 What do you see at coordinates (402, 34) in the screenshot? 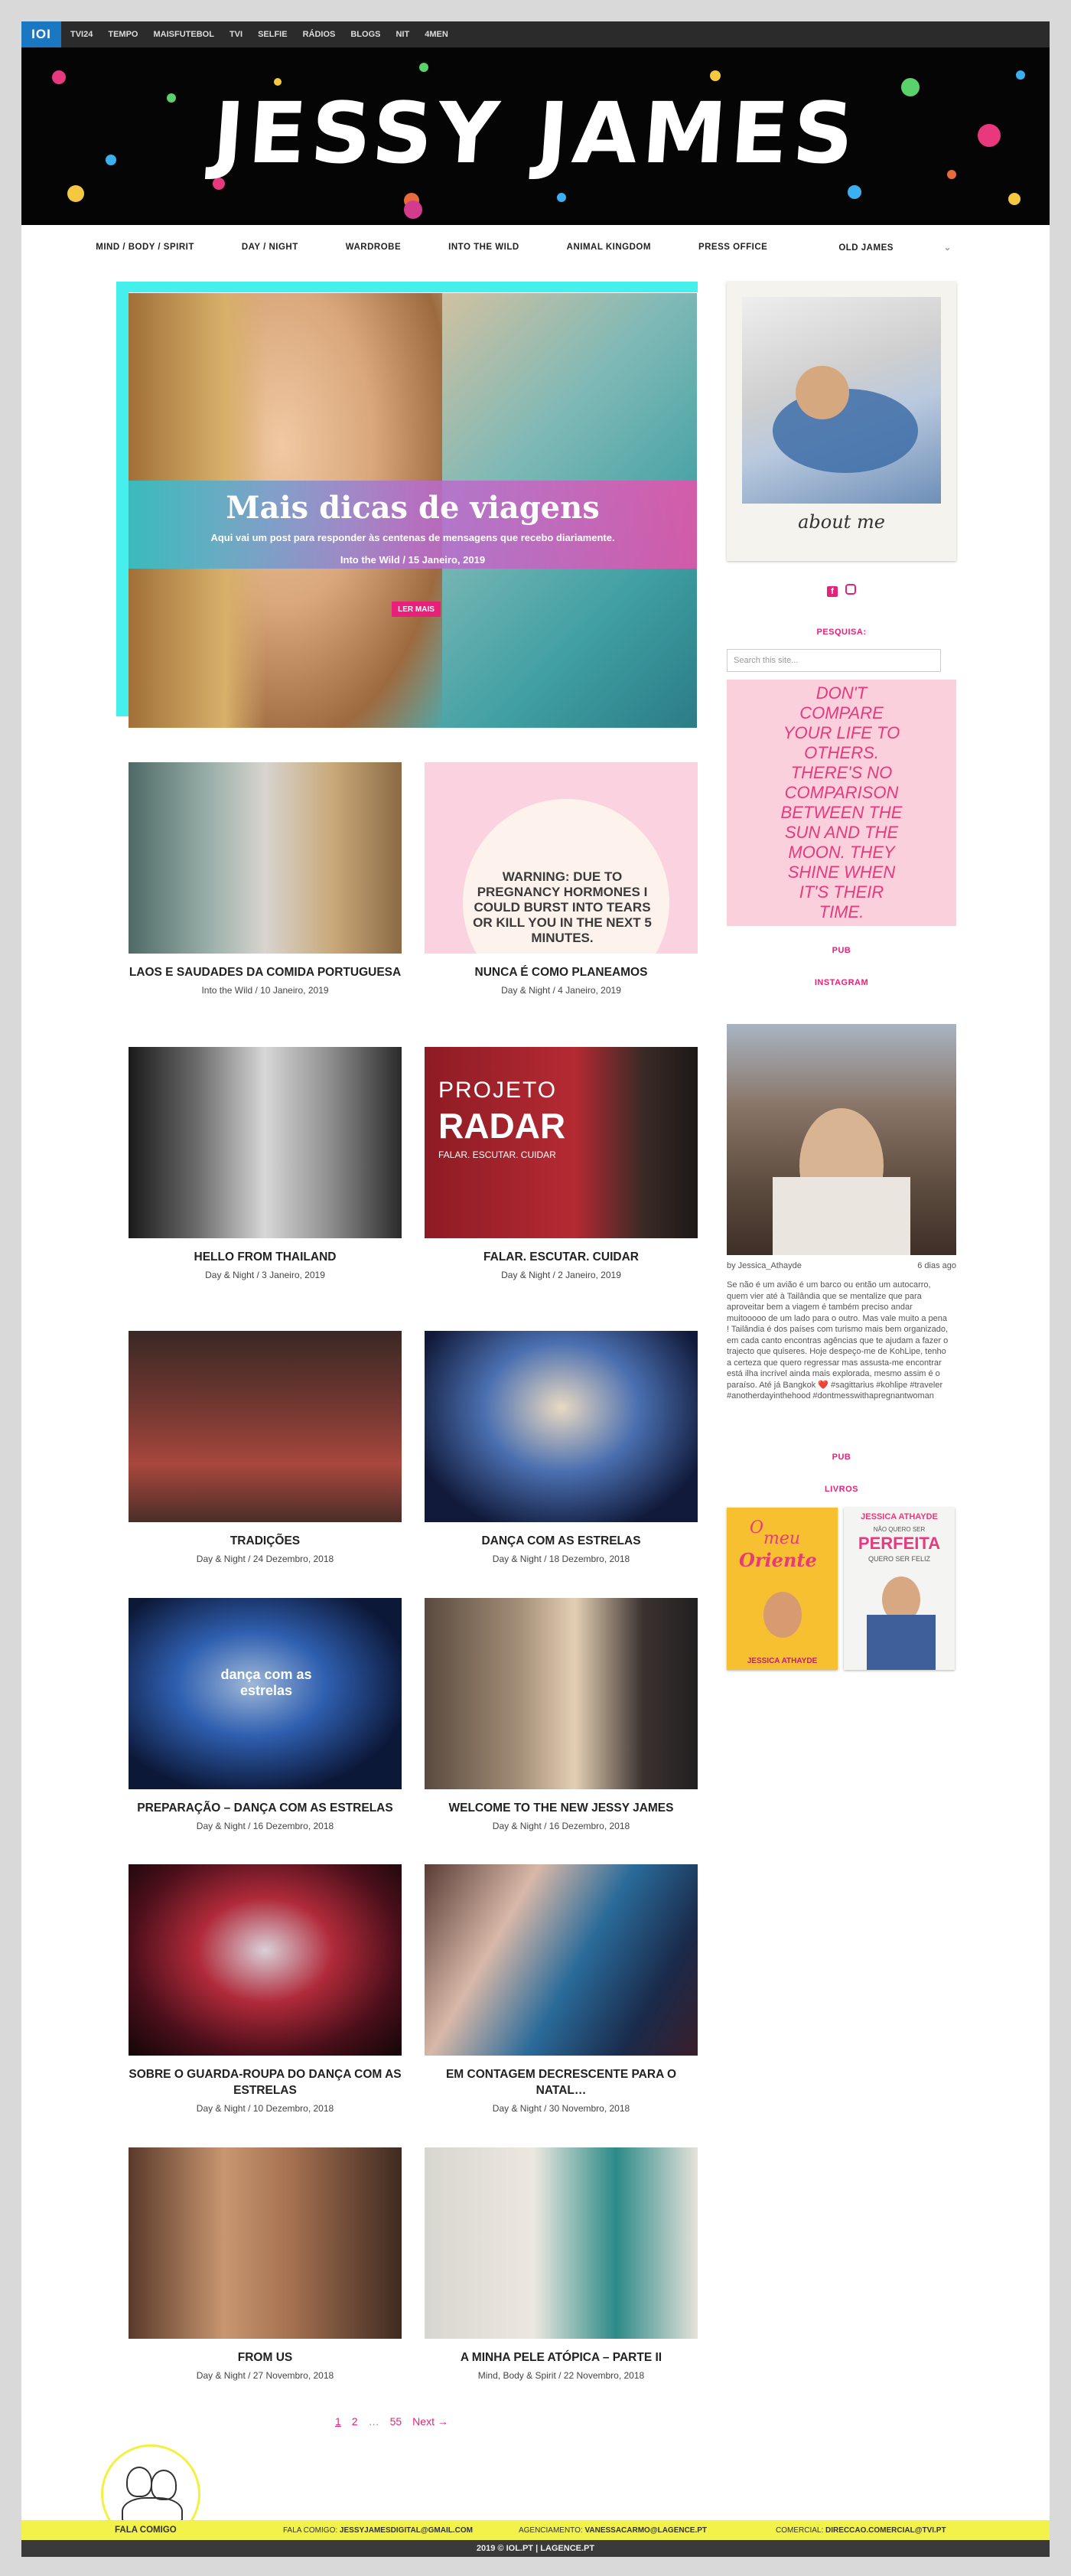
I see `network-link: NIT` at bounding box center [402, 34].